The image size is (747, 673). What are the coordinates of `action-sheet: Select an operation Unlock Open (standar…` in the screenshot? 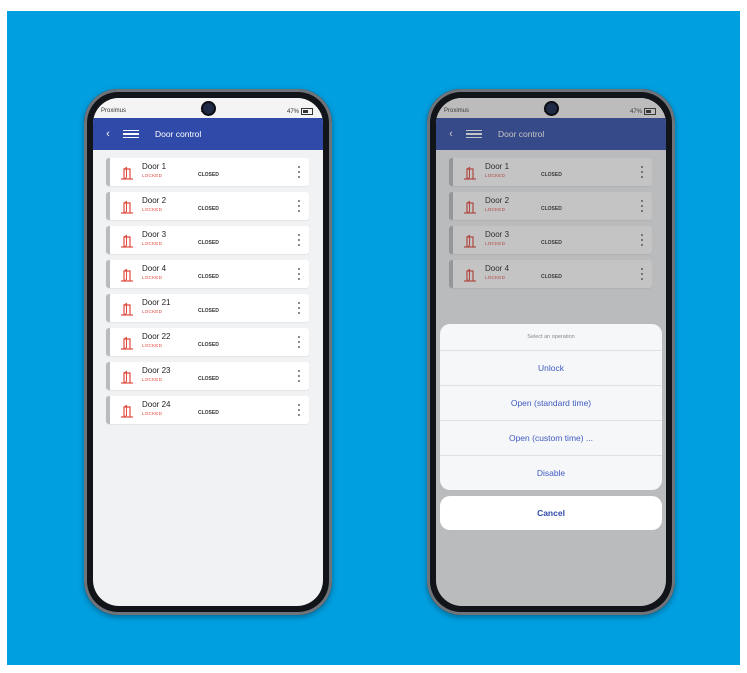 It's located at (551, 407).